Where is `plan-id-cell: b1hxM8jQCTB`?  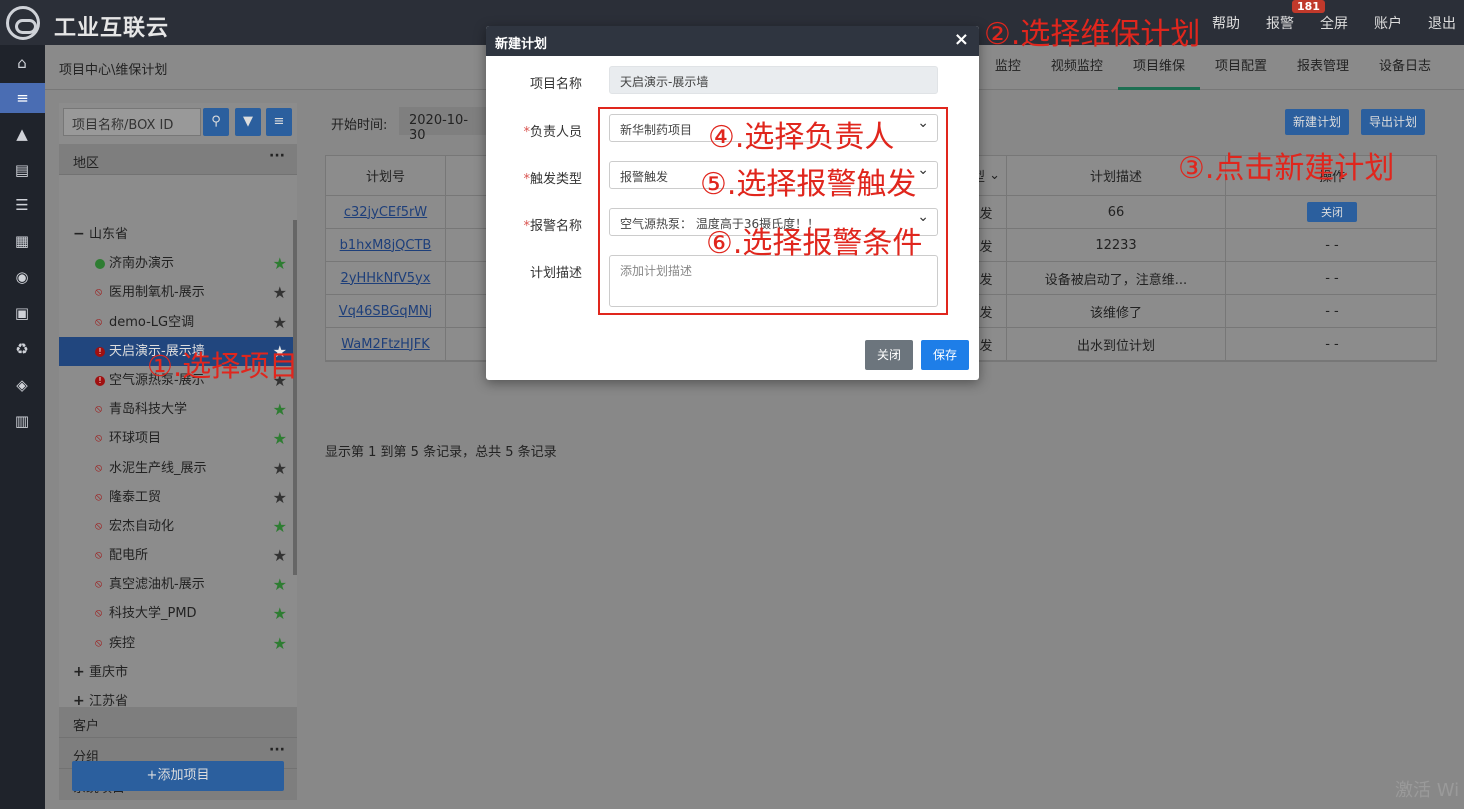 plan-id-cell: b1hxM8jQCTB is located at coordinates (386, 245).